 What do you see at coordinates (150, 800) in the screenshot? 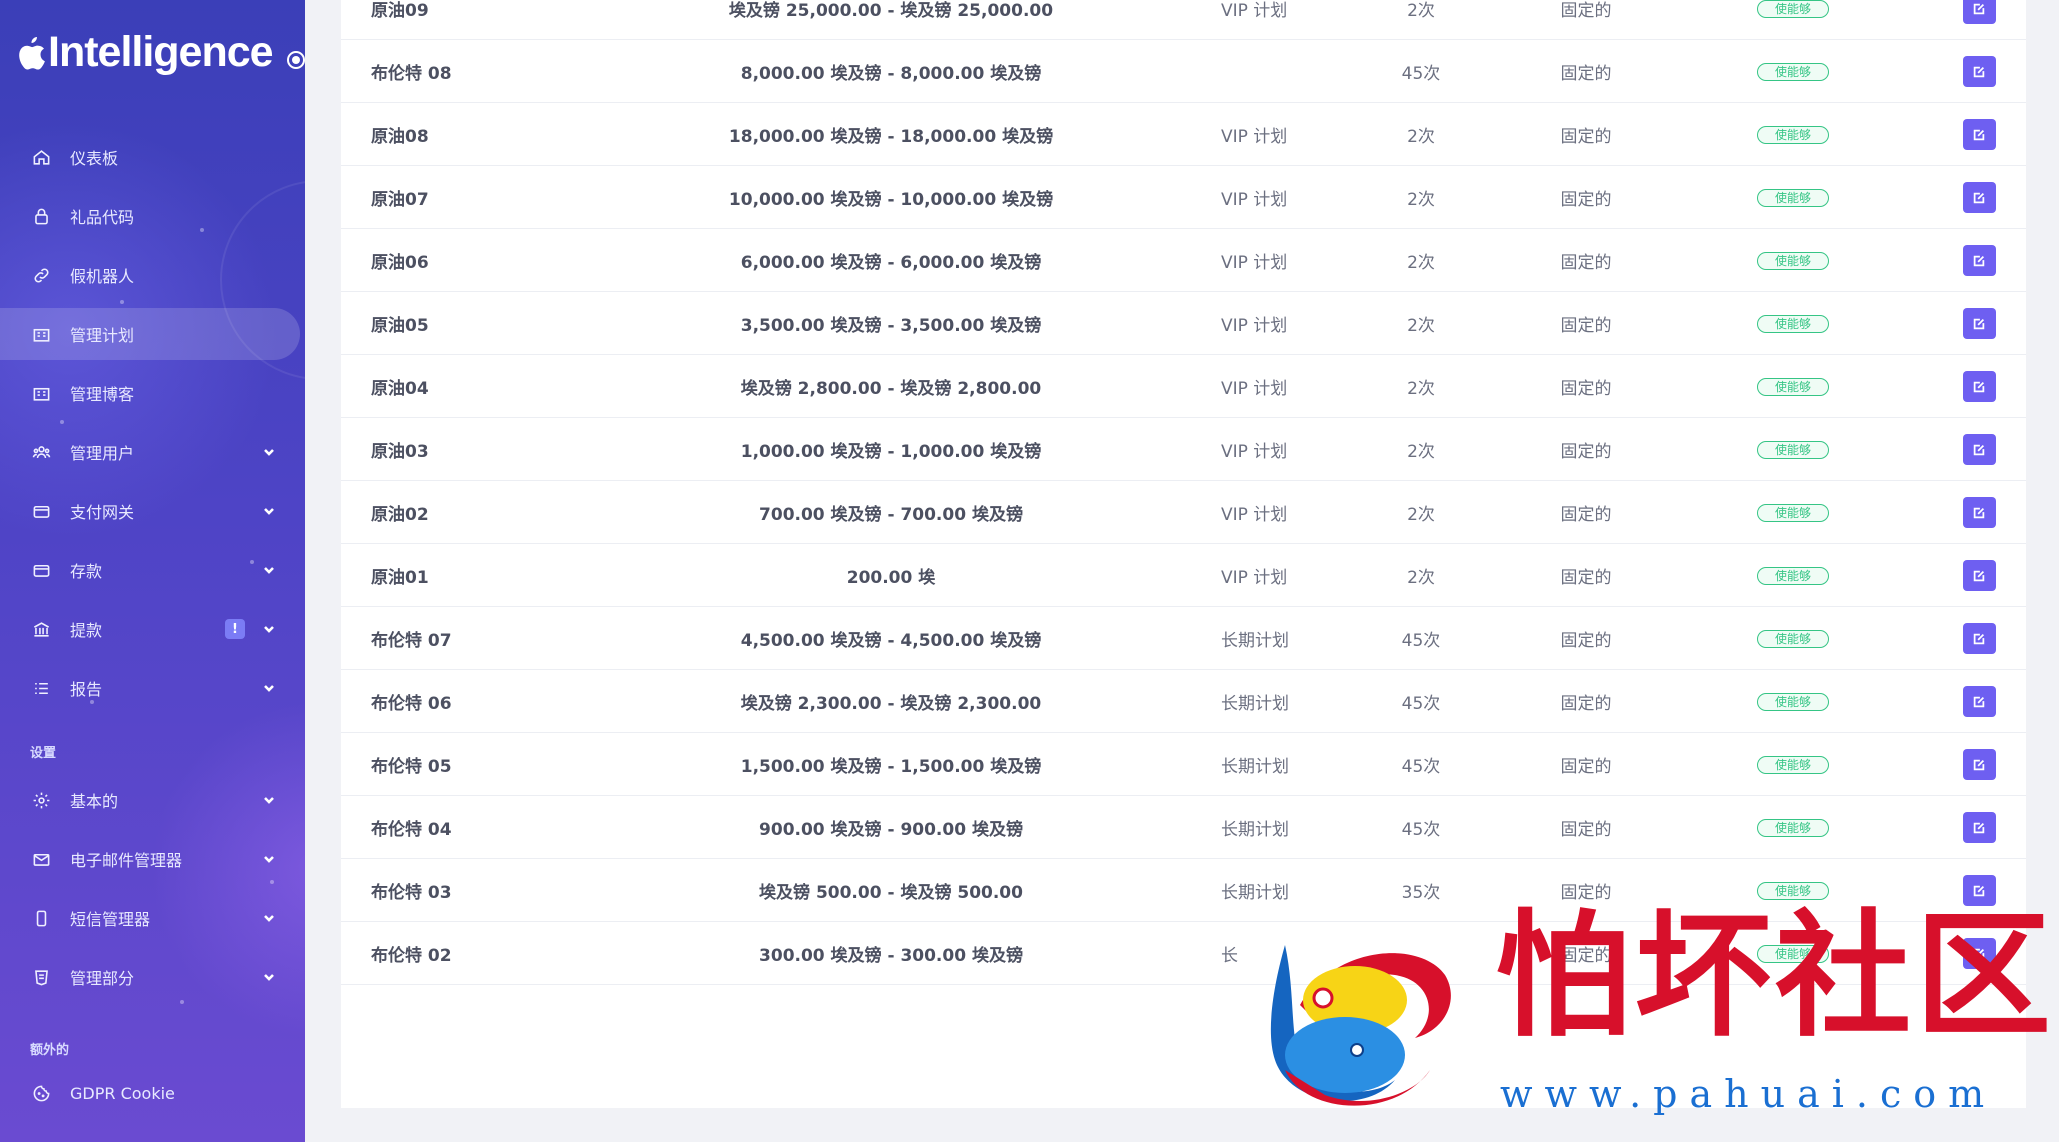
I see `sidebar-item-basic: 基本的` at bounding box center [150, 800].